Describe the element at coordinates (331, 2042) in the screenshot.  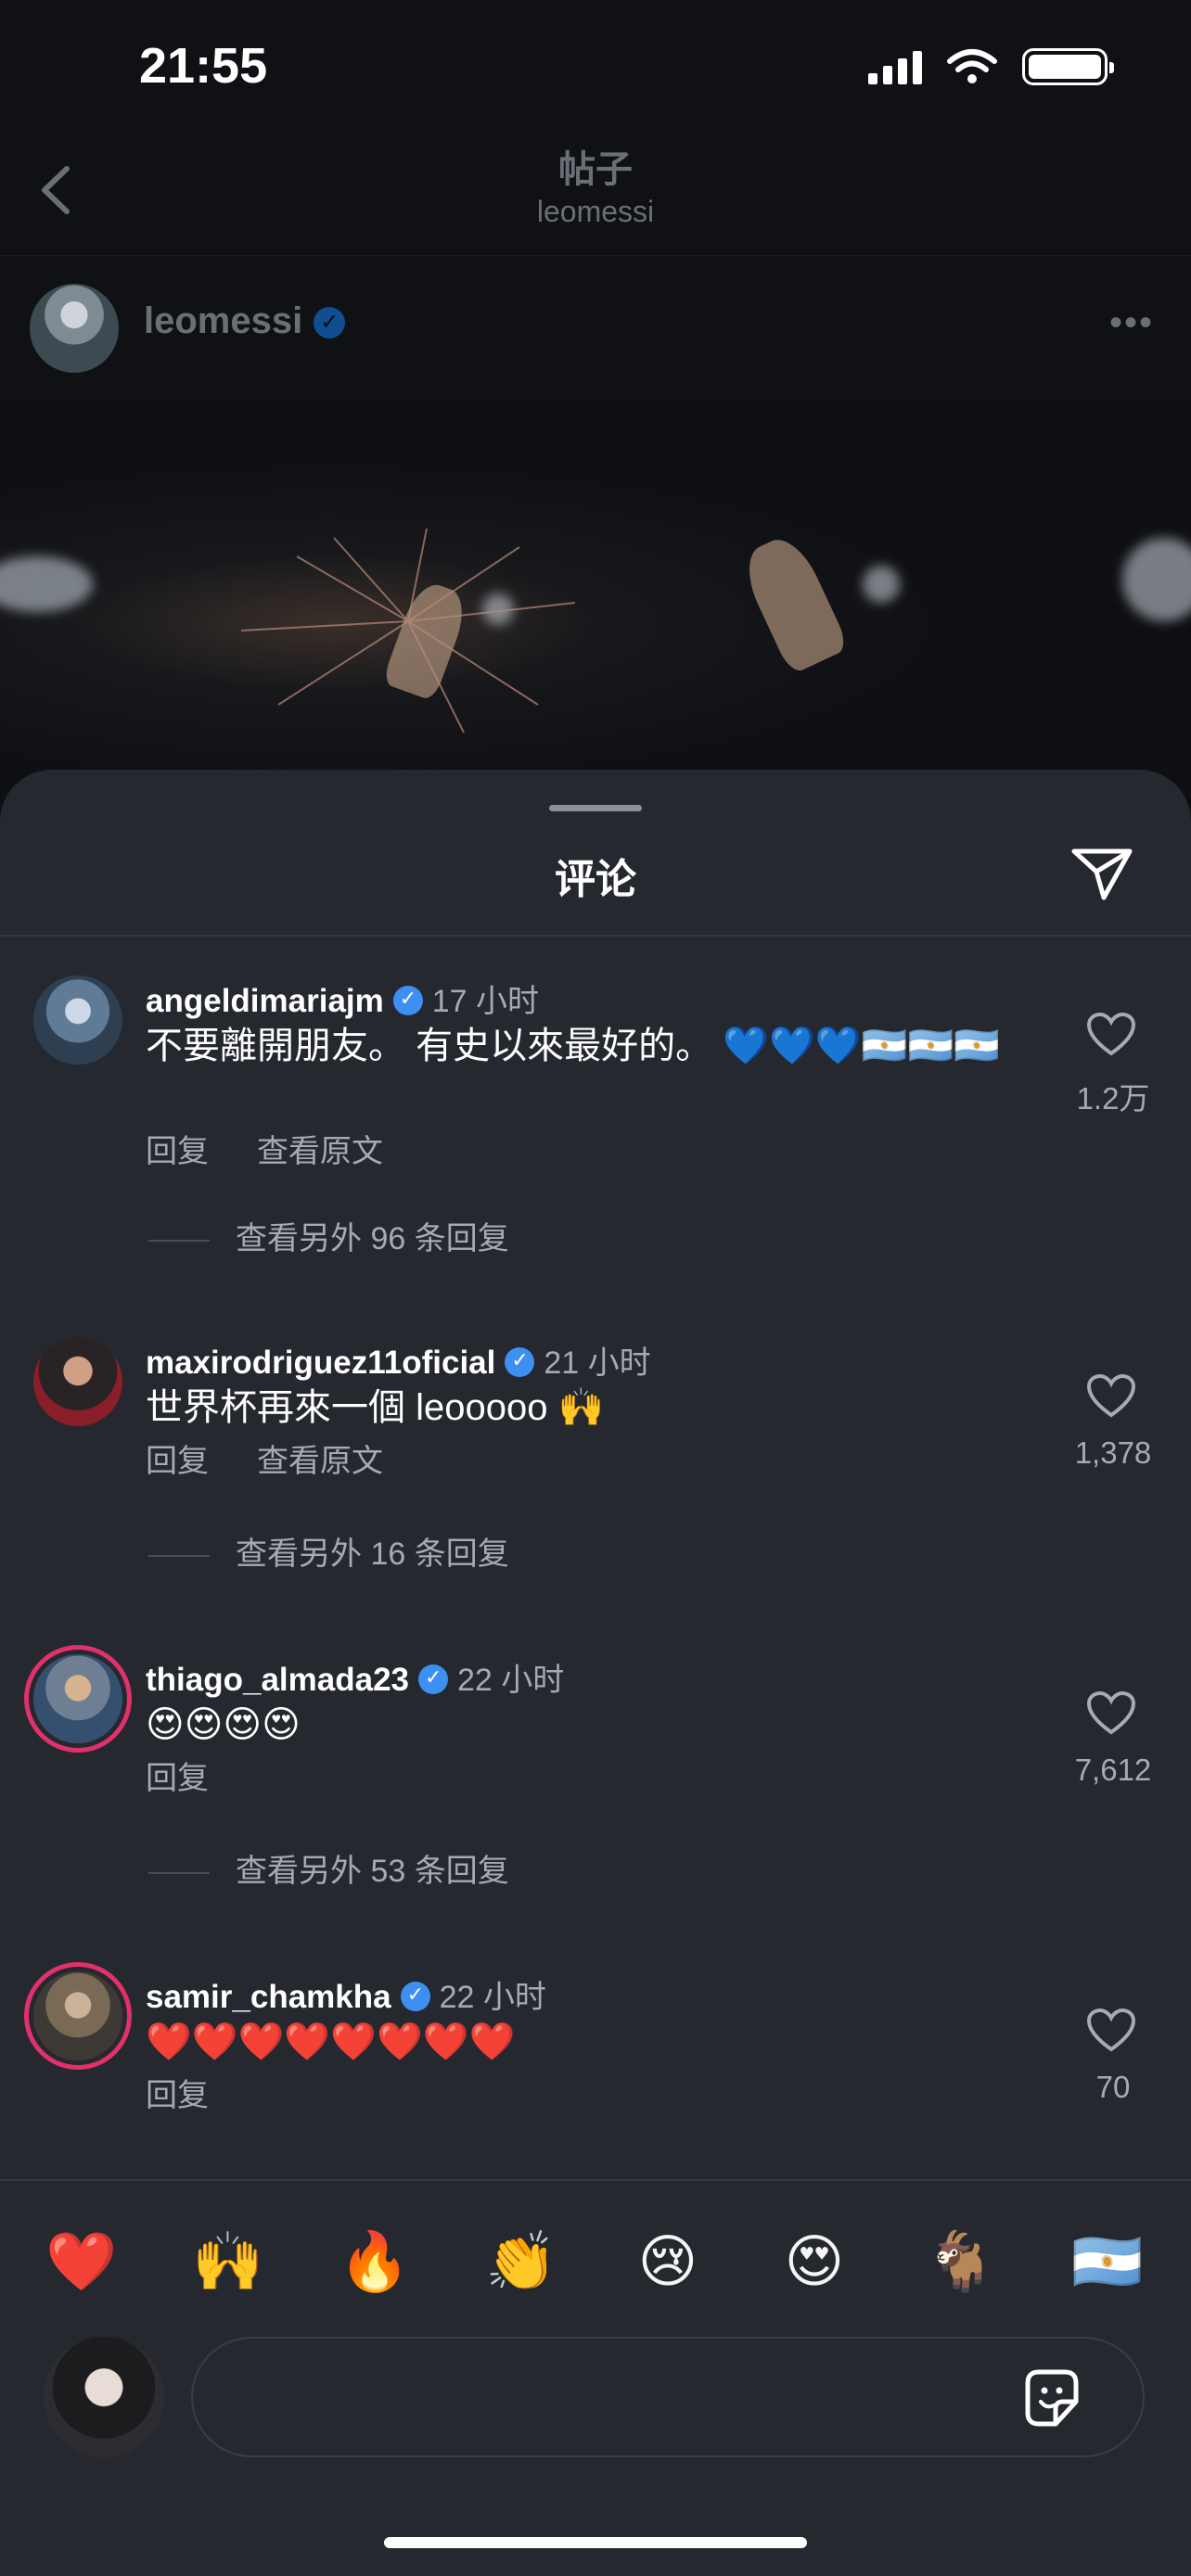
I see `comment-text: ❤️❤️❤️❤️❤️❤️❤️❤️` at that location.